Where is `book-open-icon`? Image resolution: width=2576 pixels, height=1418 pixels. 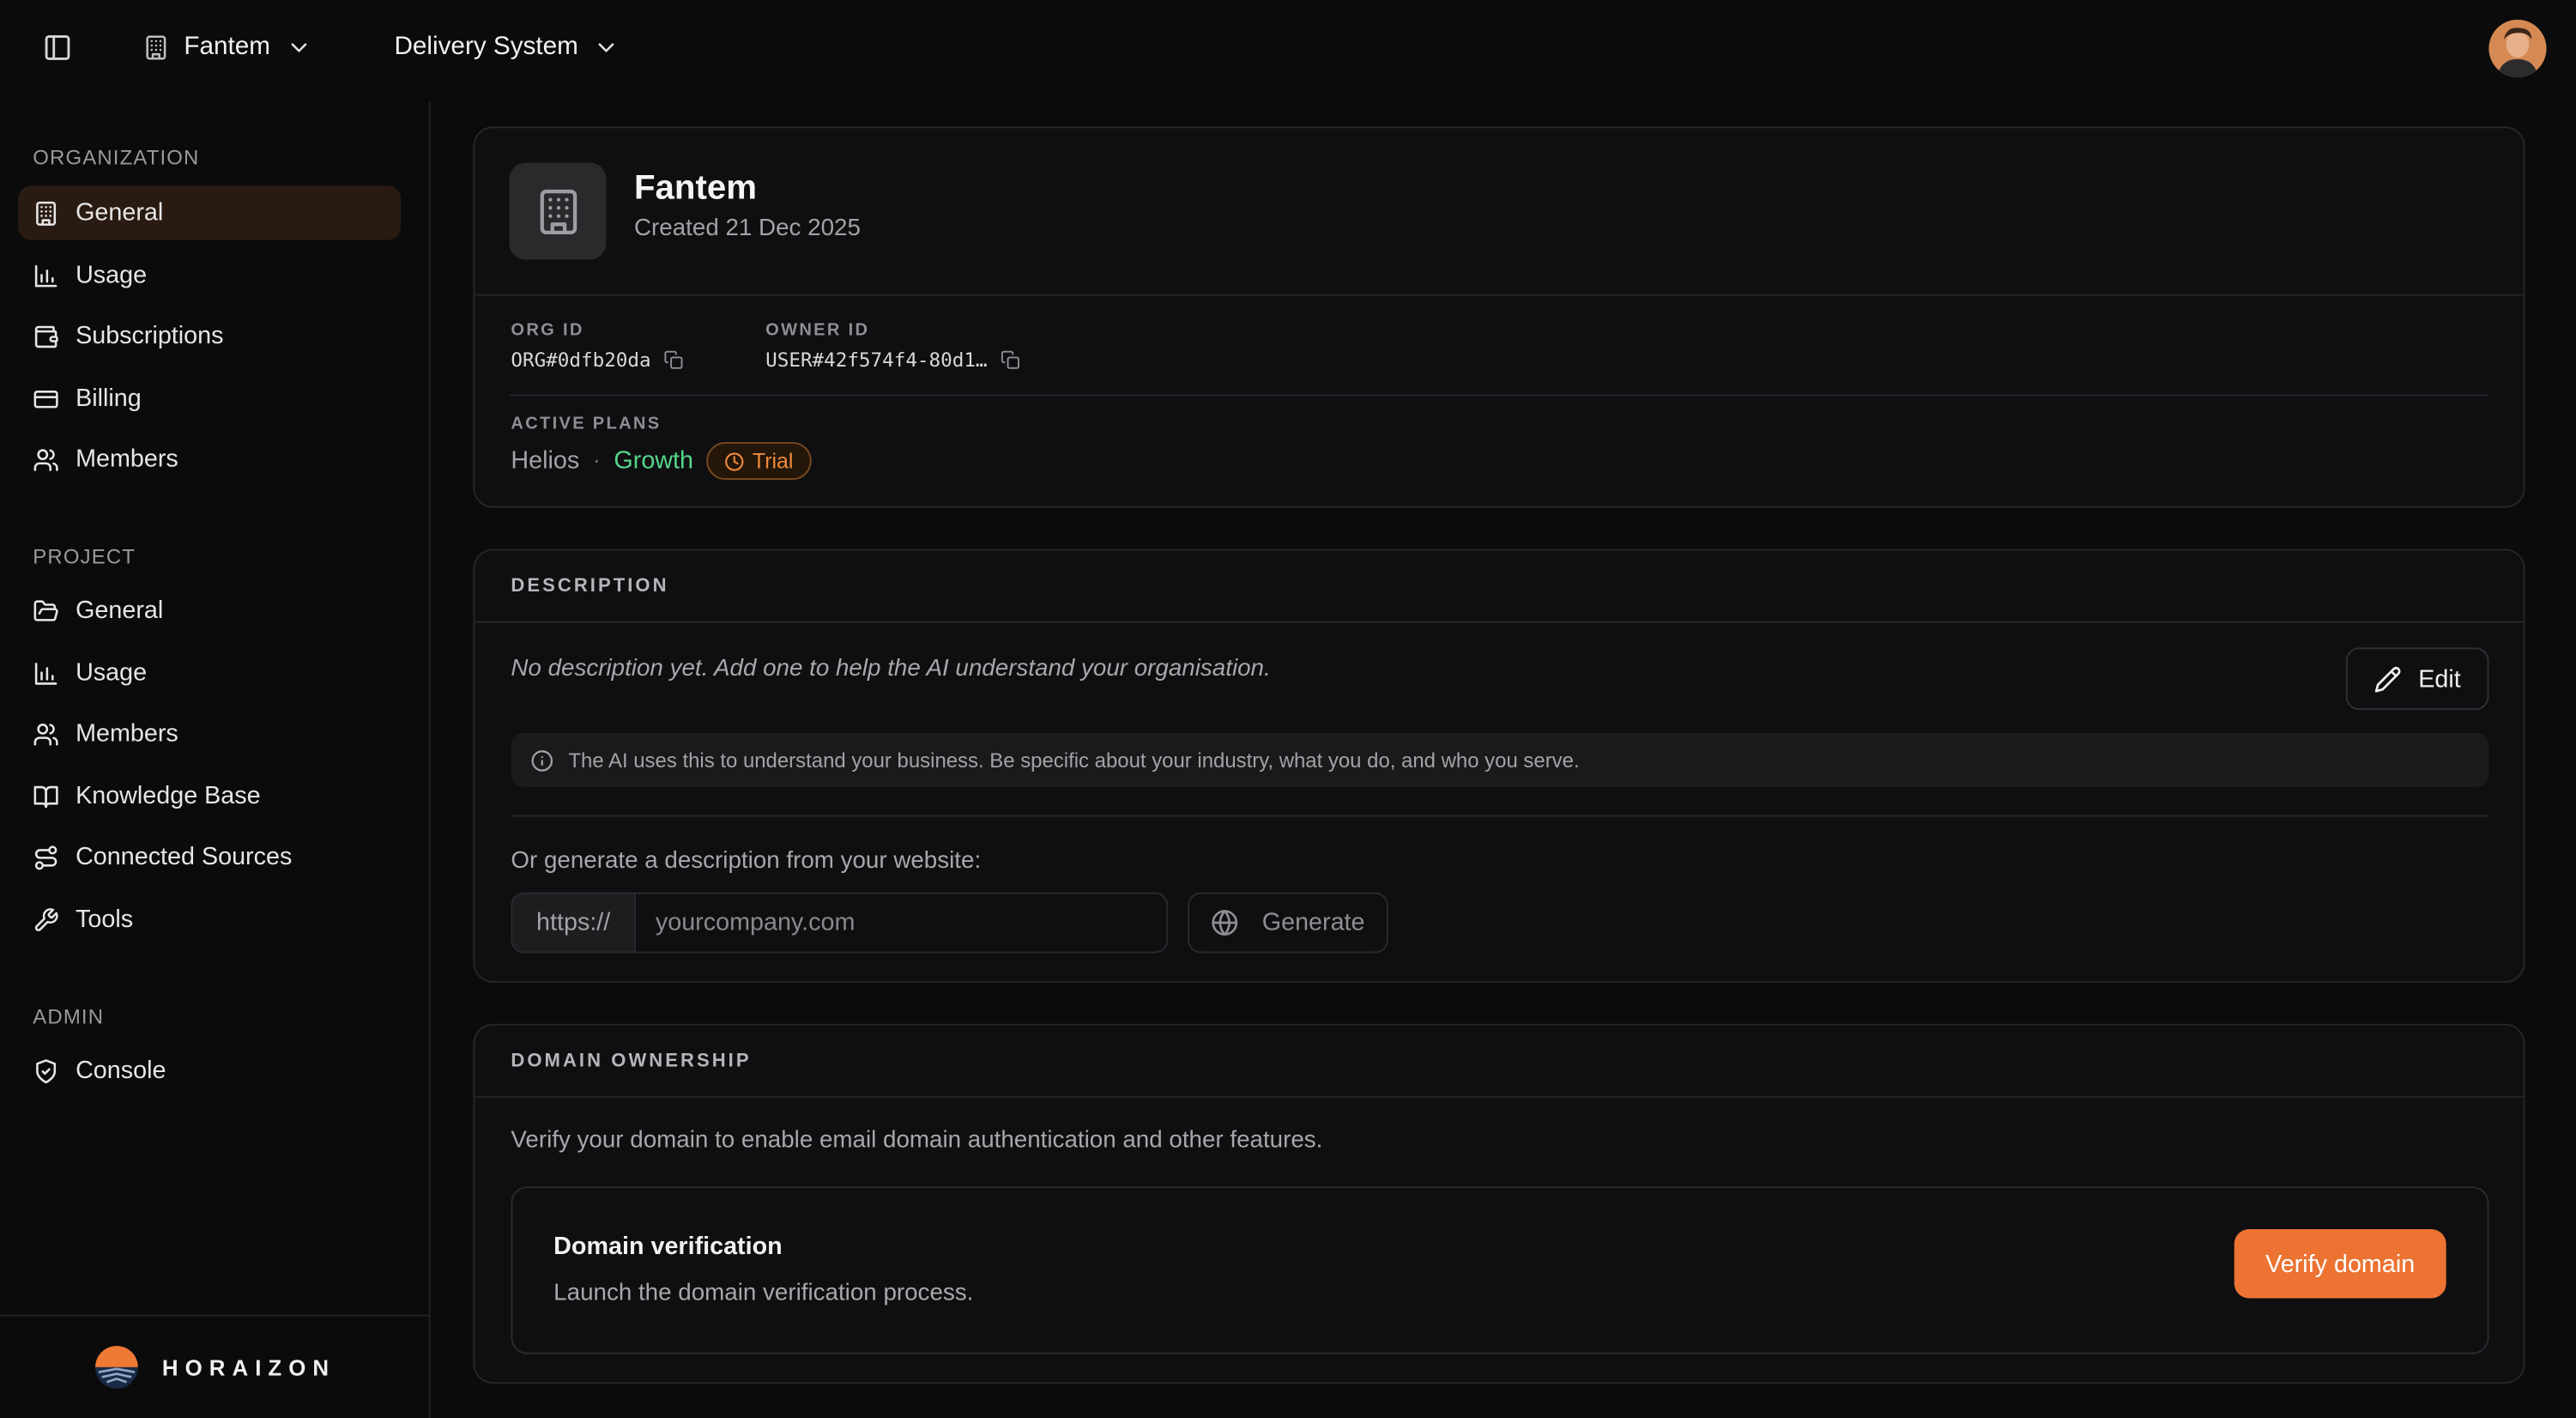 book-open-icon is located at coordinates (45, 796).